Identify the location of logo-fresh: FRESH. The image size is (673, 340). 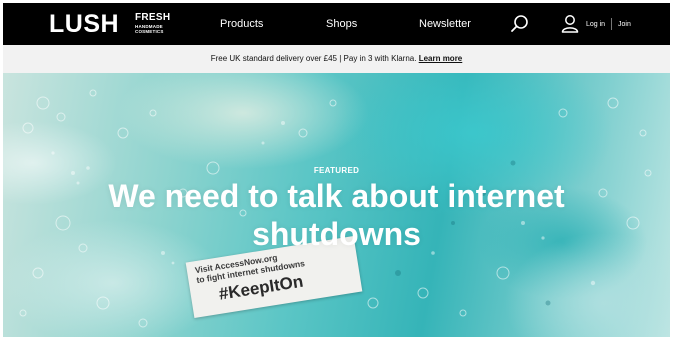
(153, 17).